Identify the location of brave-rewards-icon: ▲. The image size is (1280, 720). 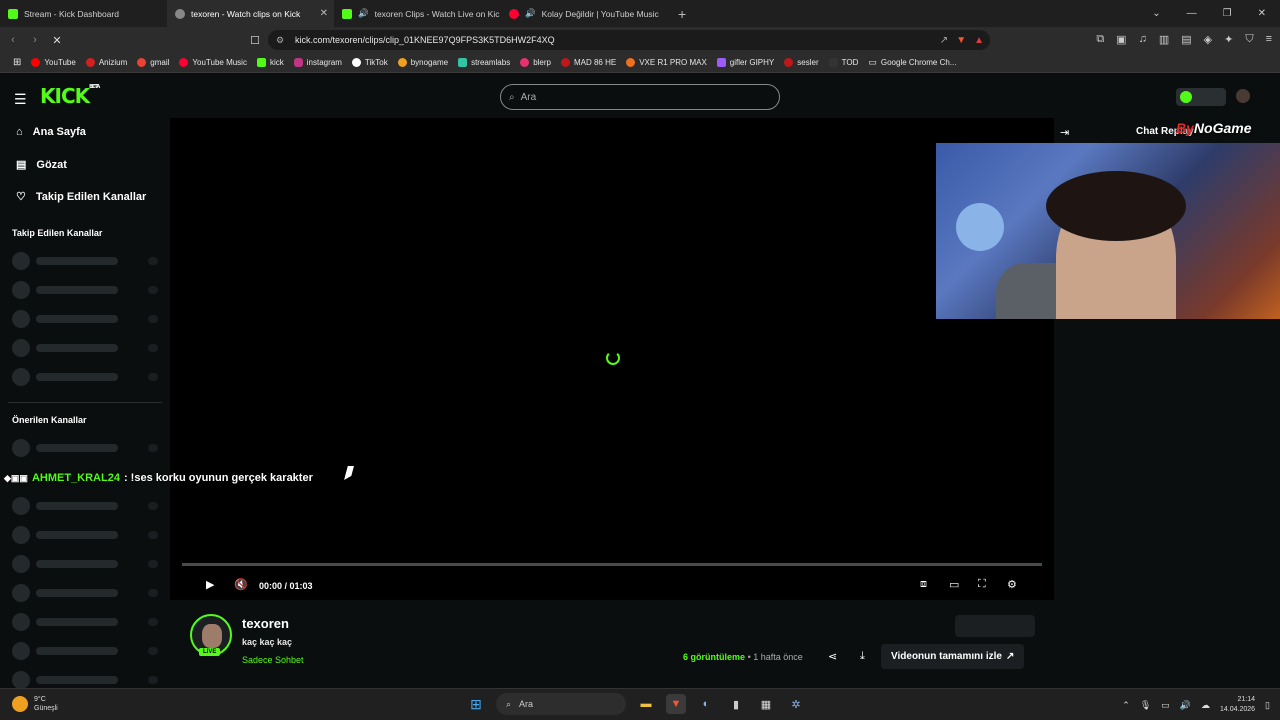
(979, 40).